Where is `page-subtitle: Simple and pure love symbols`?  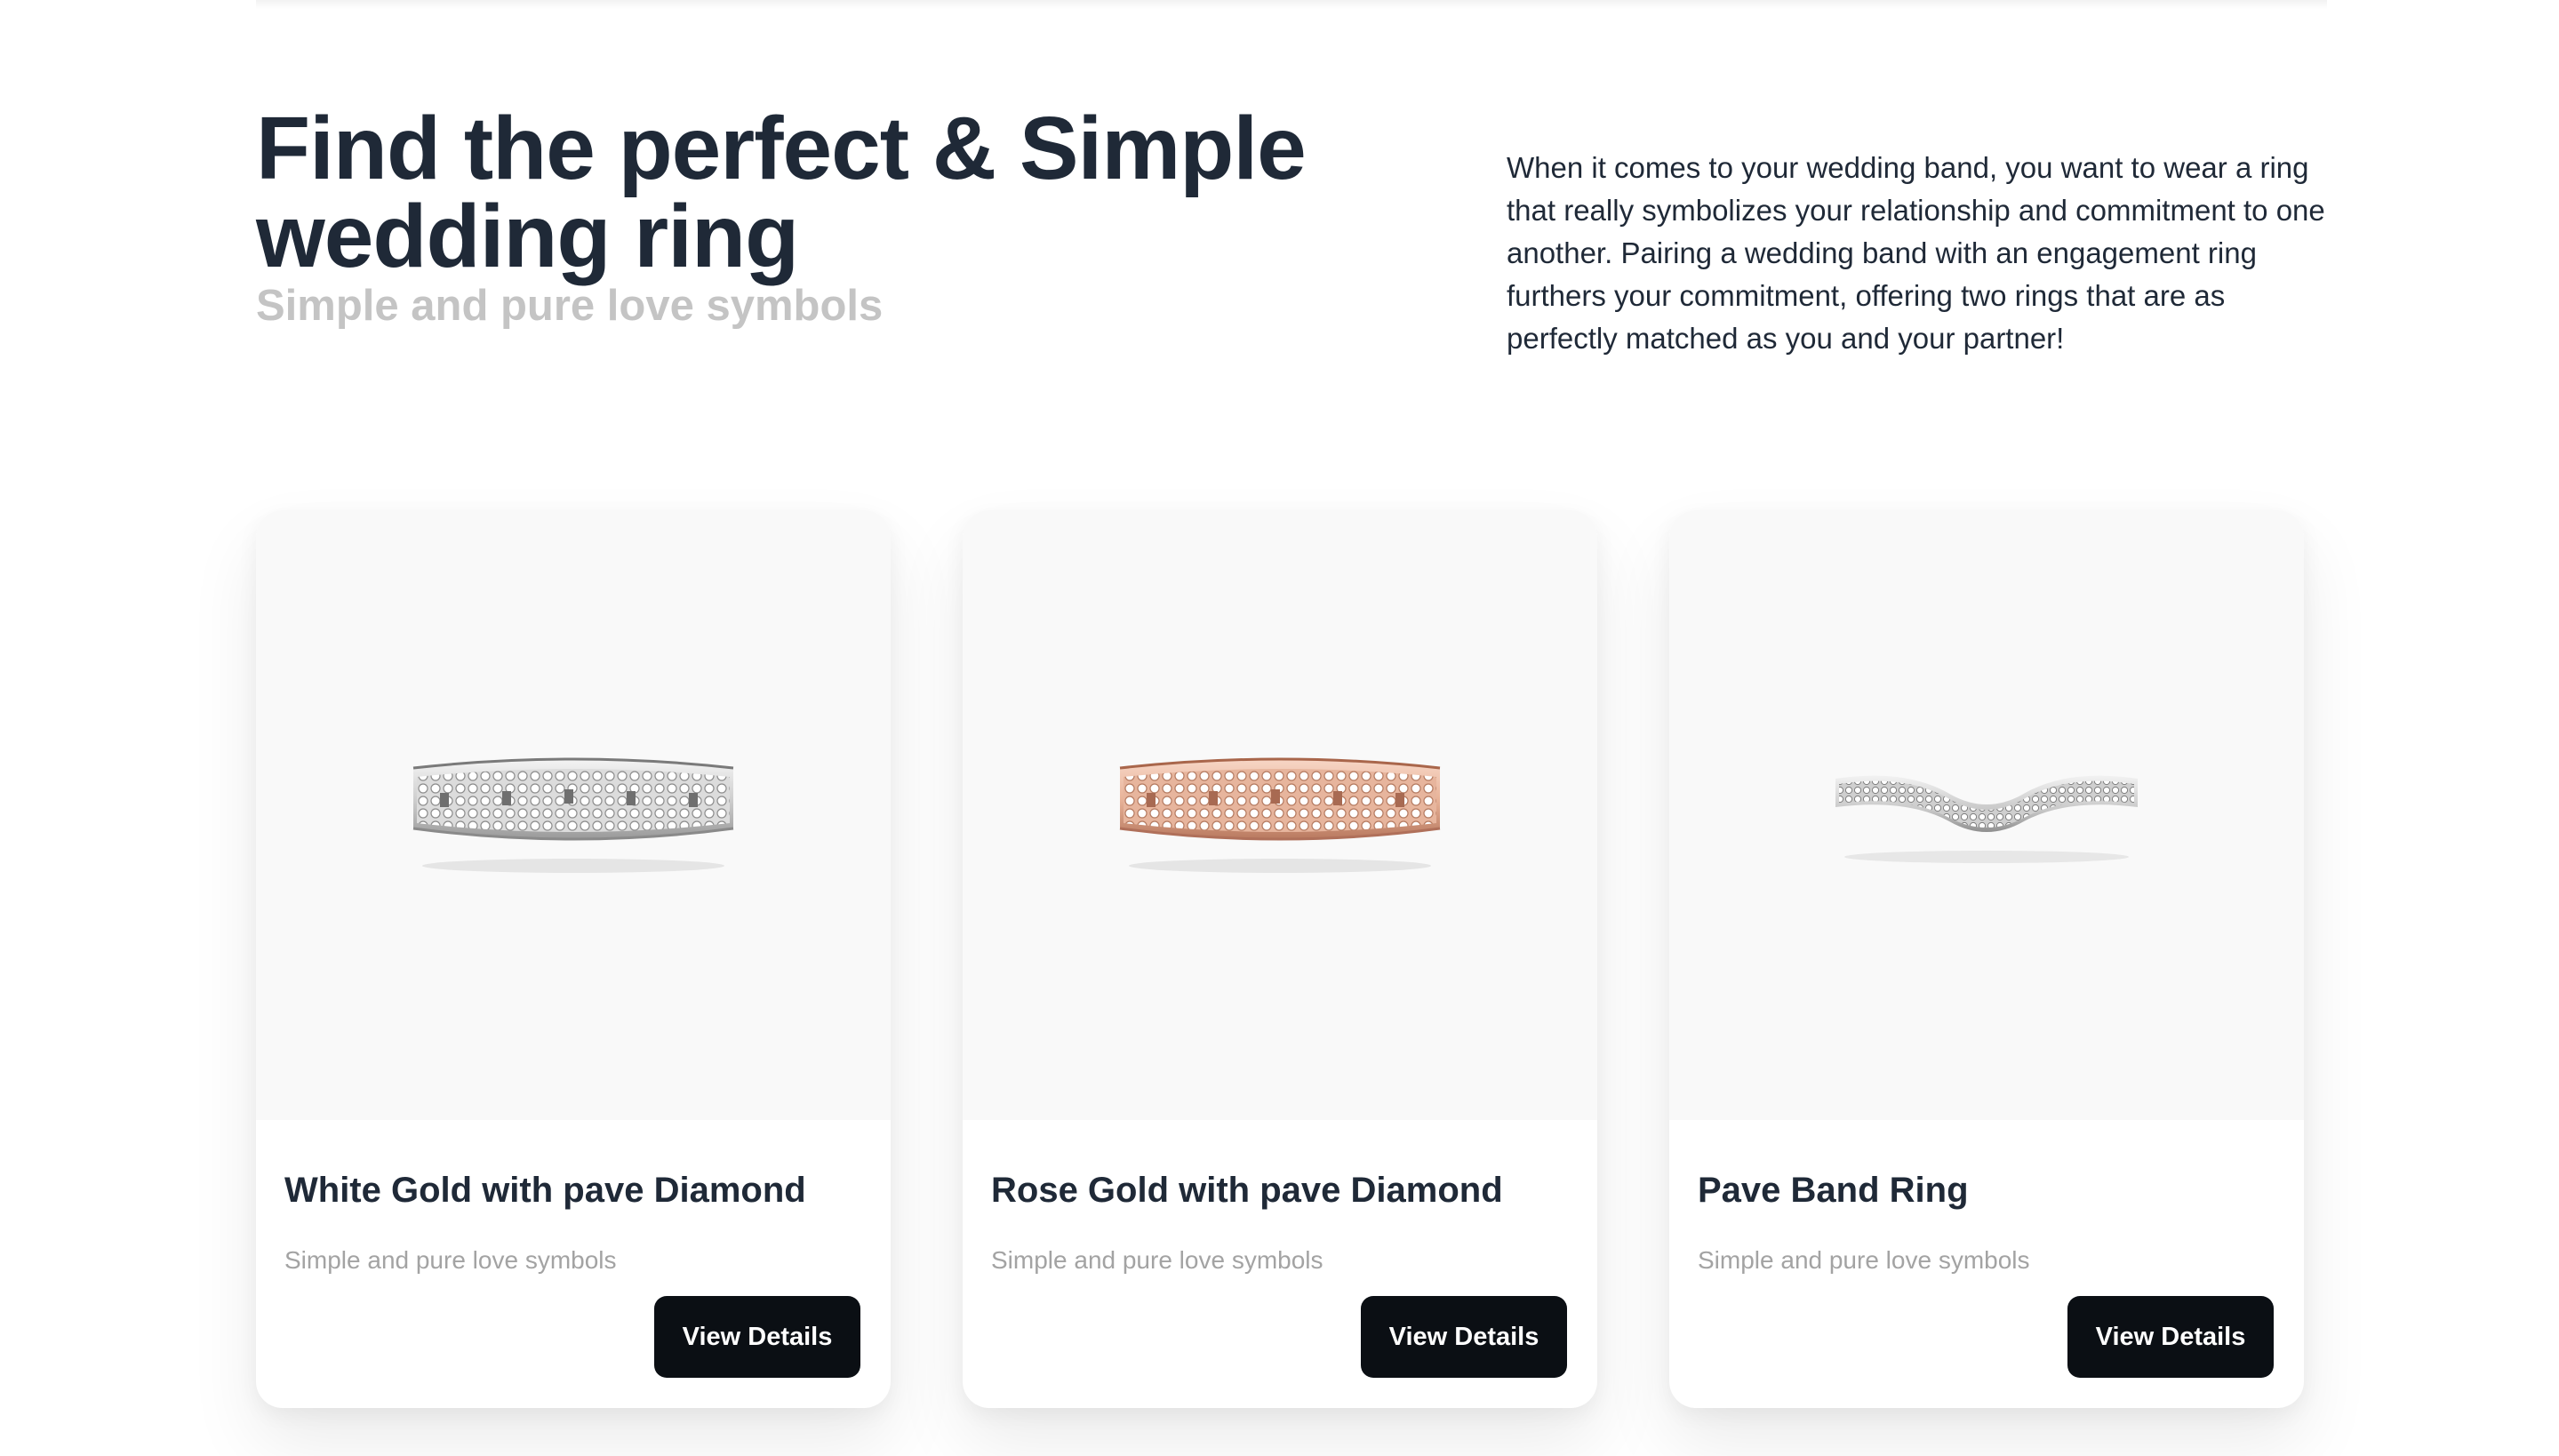 page-subtitle: Simple and pure love symbols is located at coordinates (570, 306).